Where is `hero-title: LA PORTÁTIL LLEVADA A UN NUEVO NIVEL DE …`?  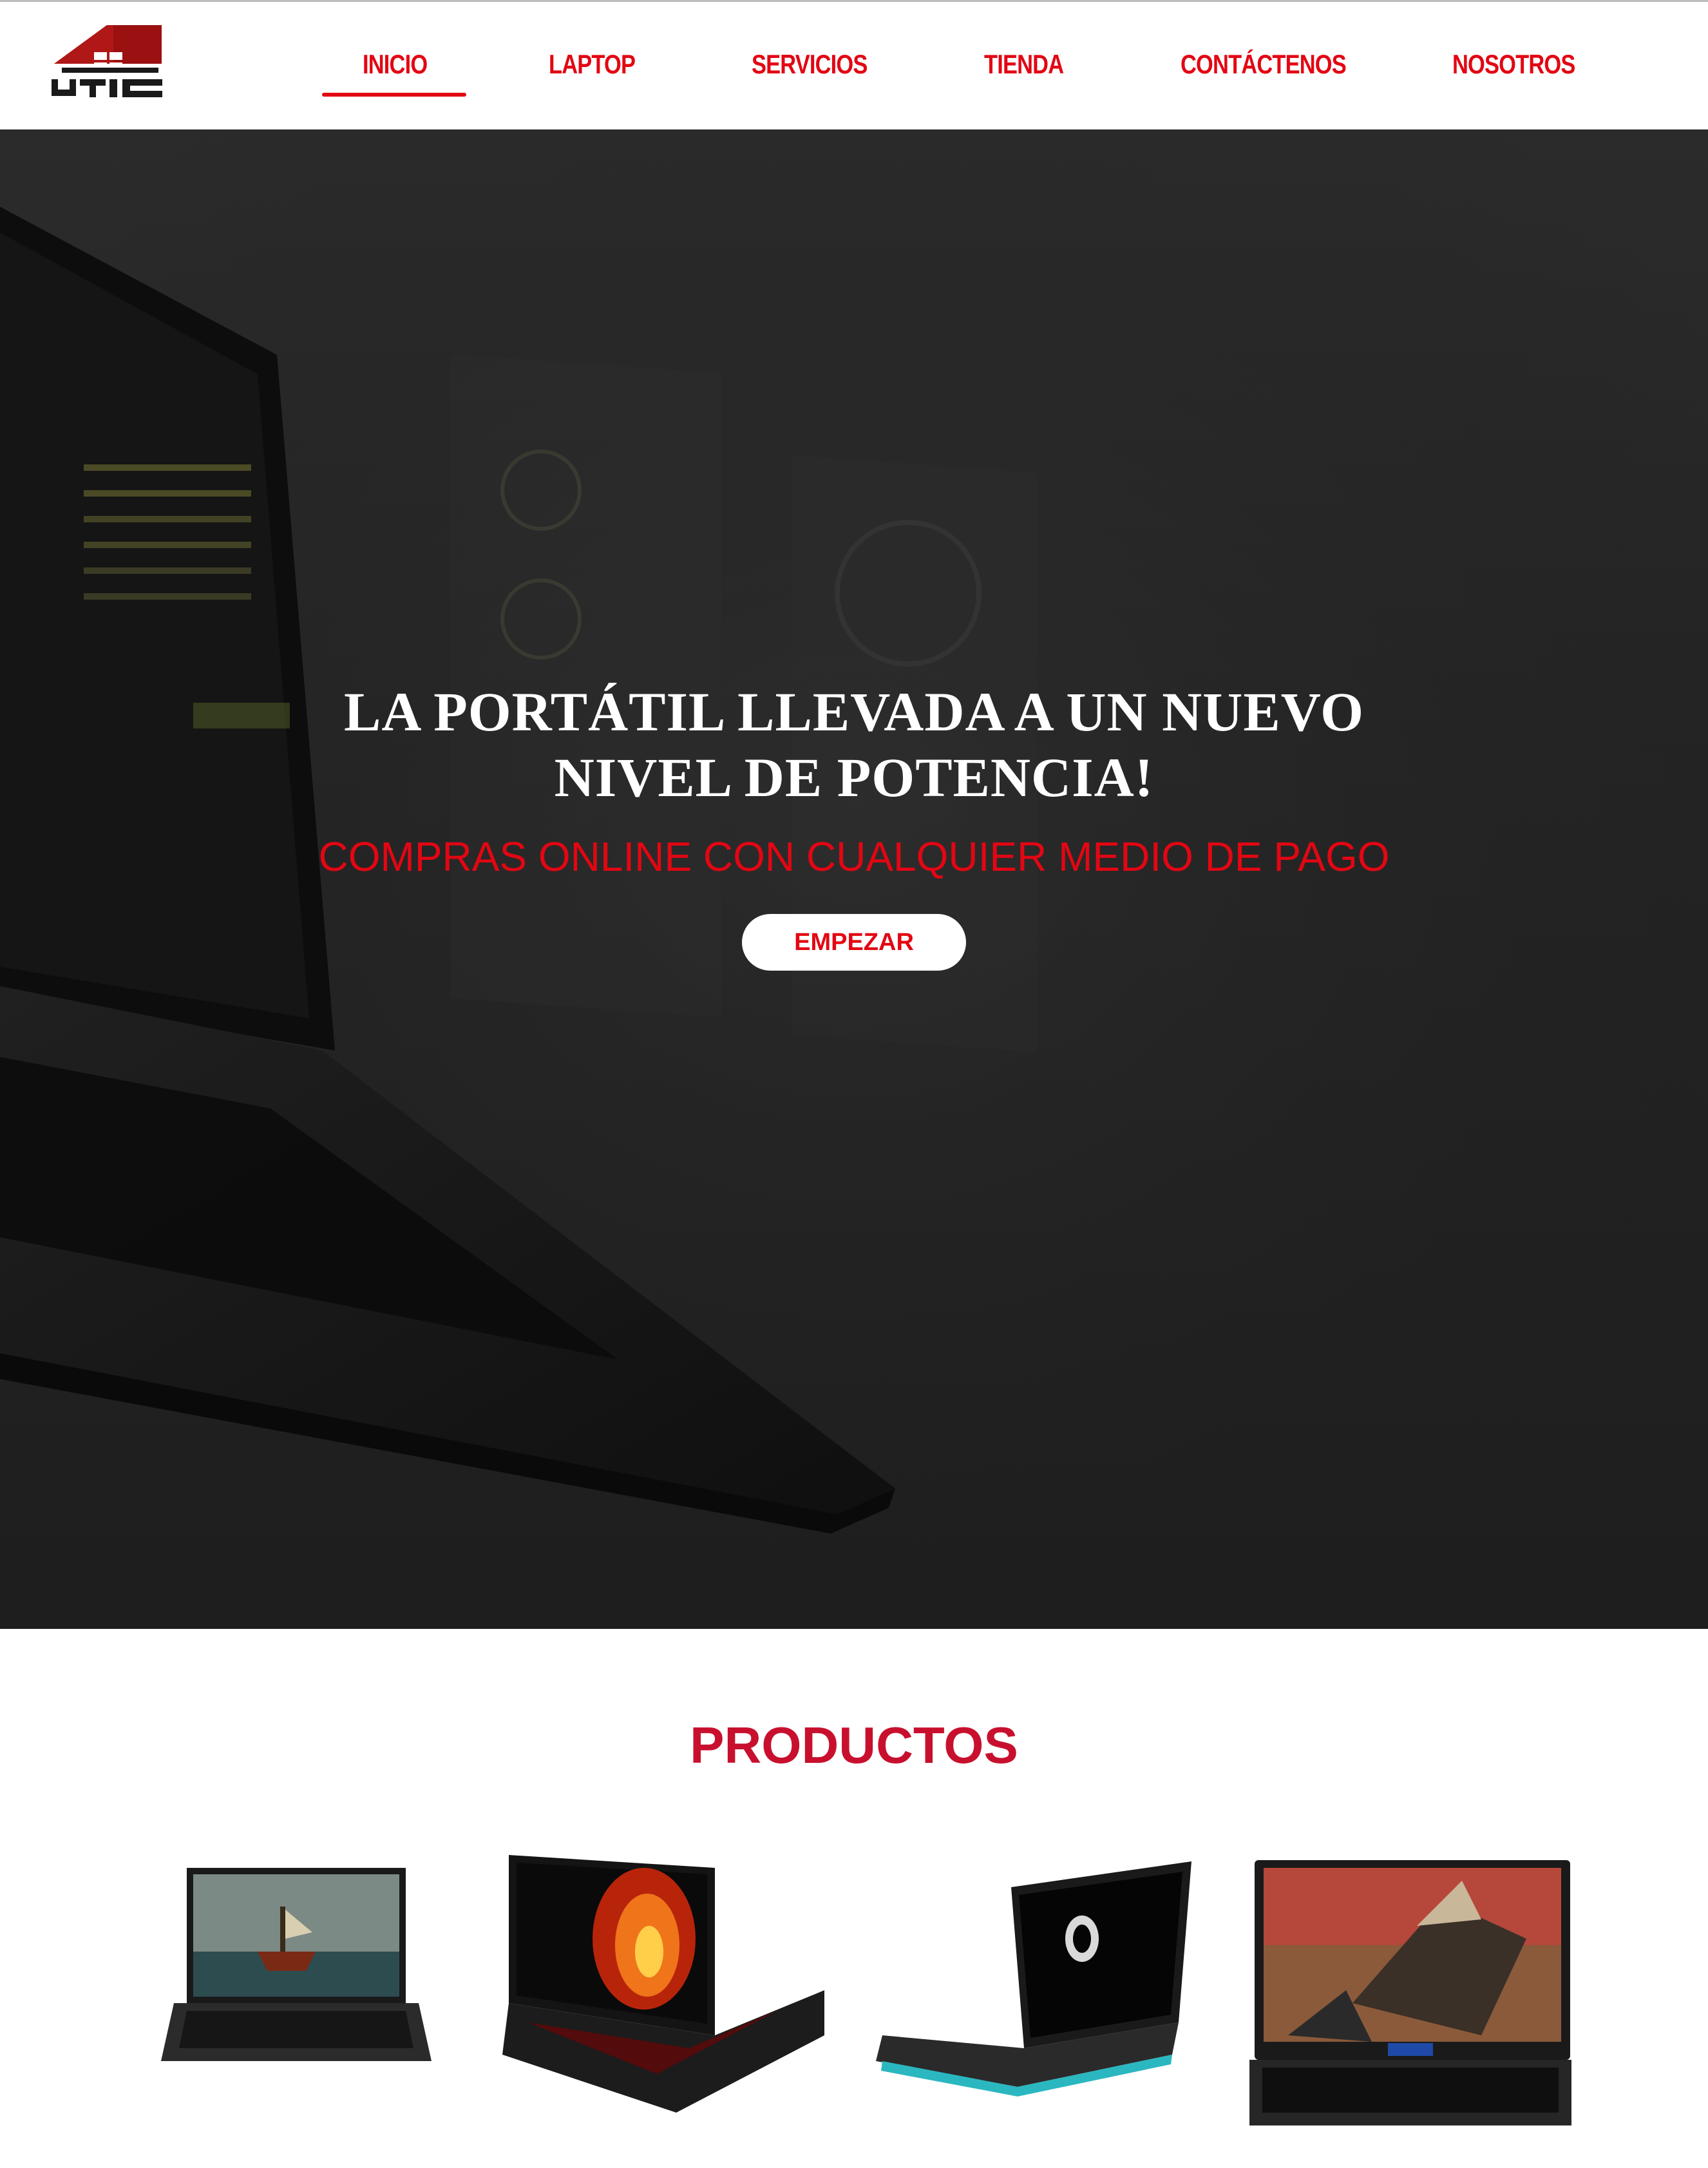
hero-title: LA PORTÁTIL LLEVADA A UN NUEVO NIVEL DE … is located at coordinates (854, 744).